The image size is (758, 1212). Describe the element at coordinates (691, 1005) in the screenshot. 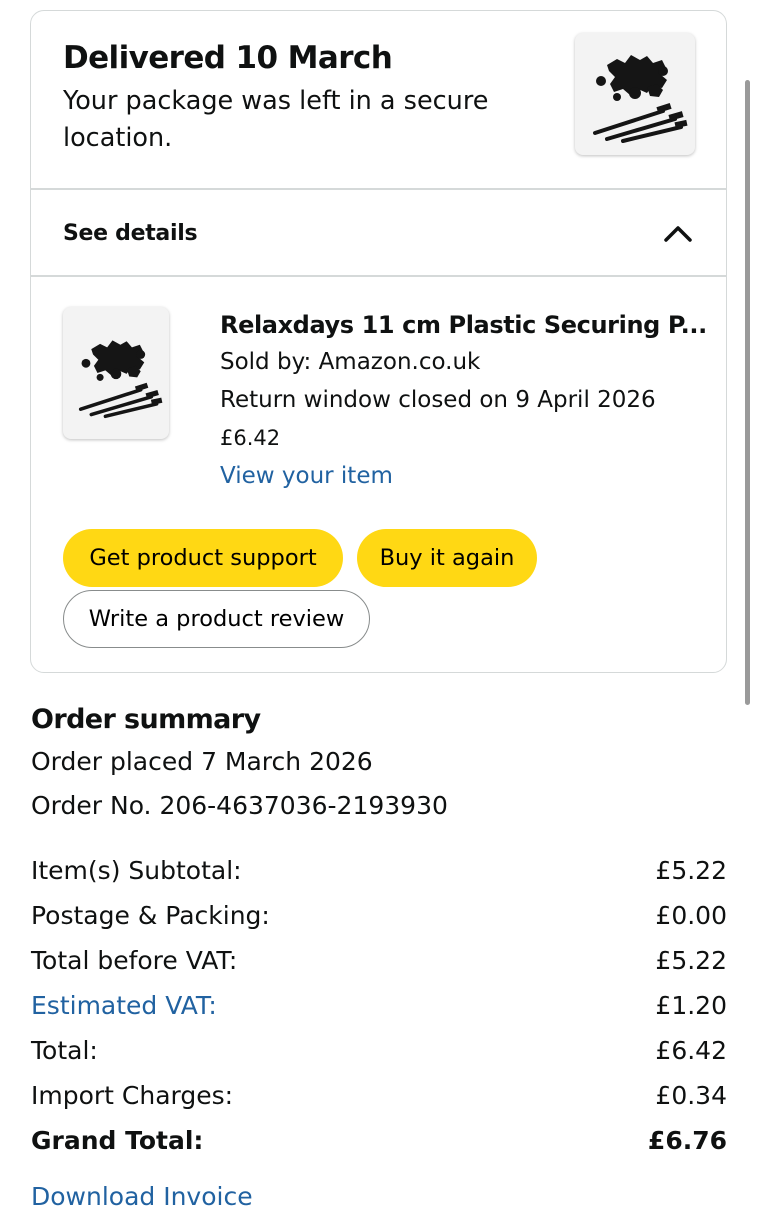

I see `totals-value: £1.20` at that location.